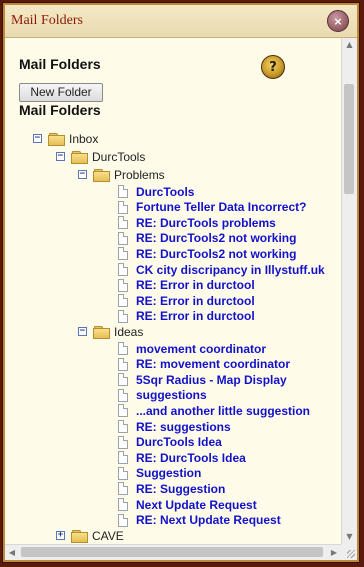  Describe the element at coordinates (165, 192) in the screenshot. I see `mail-message-link: DurcTools` at that location.